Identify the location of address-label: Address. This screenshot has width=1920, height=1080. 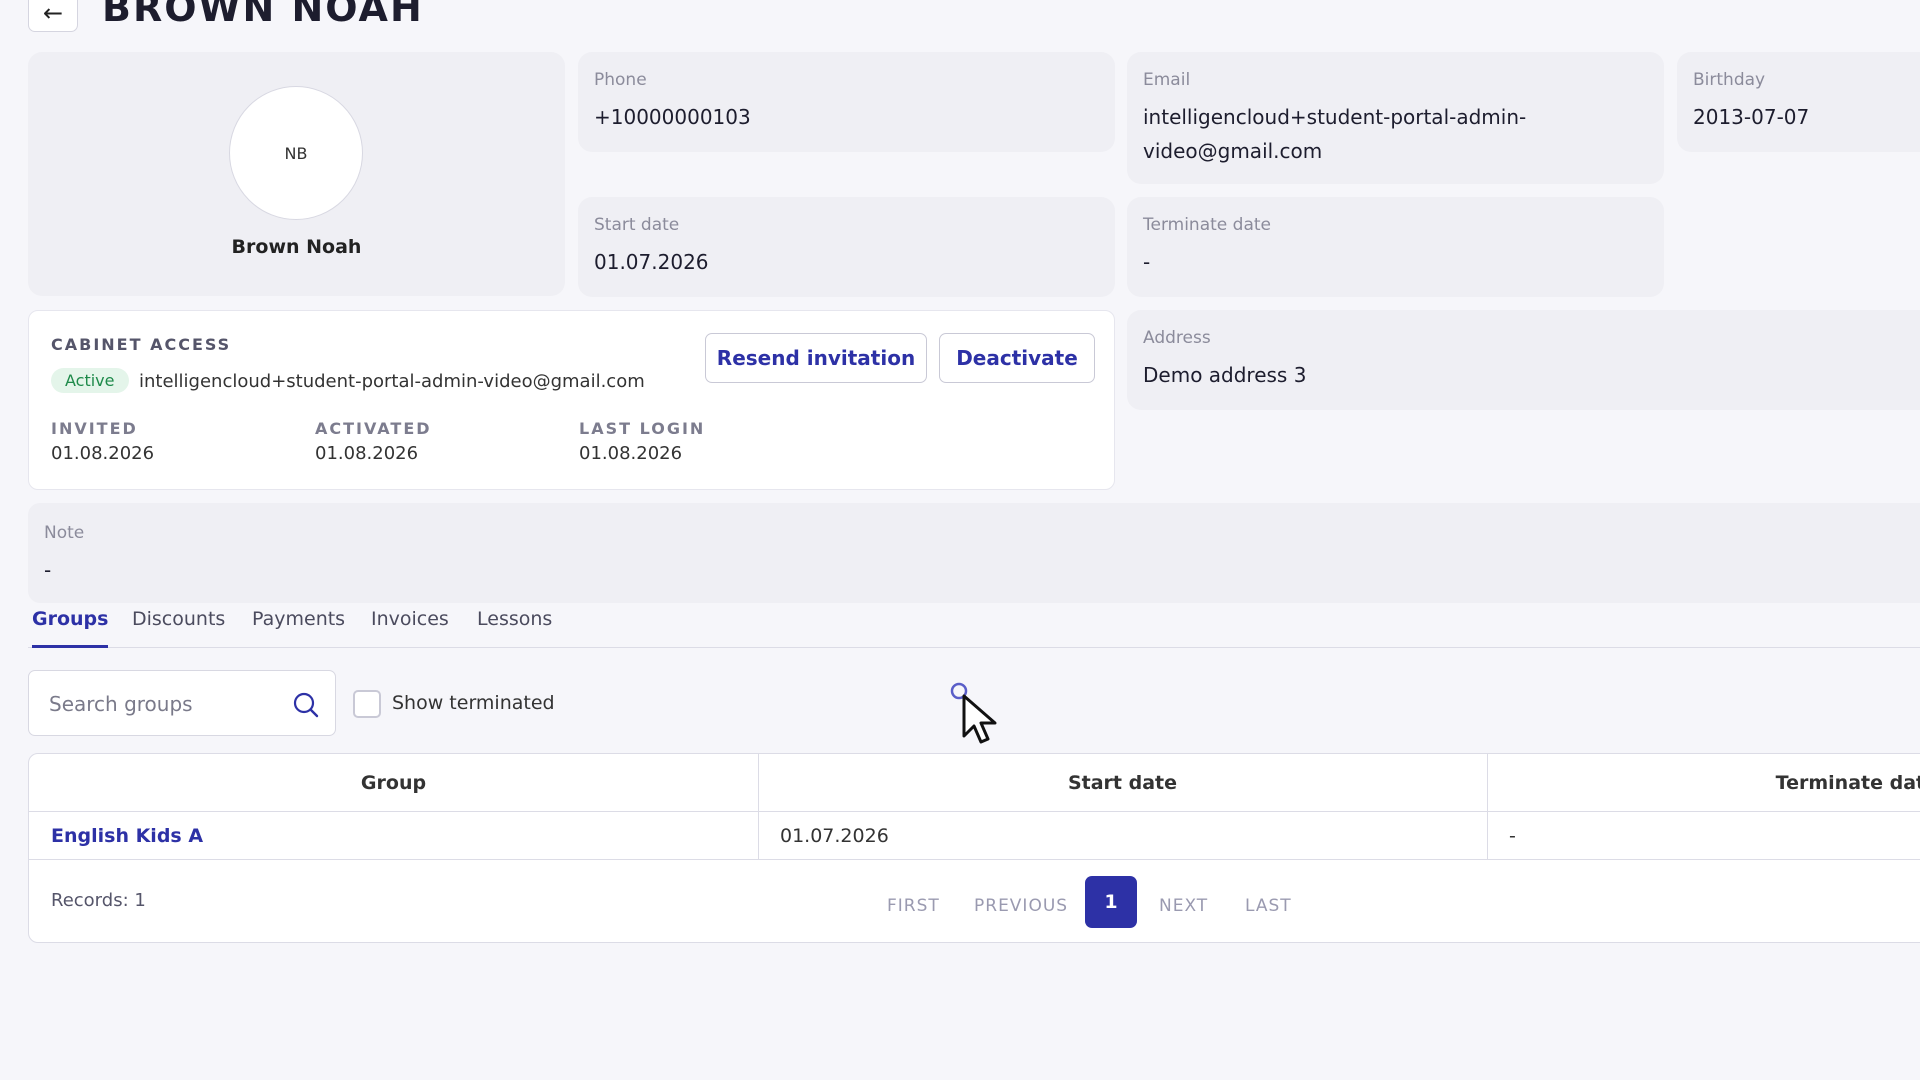
(1177, 338).